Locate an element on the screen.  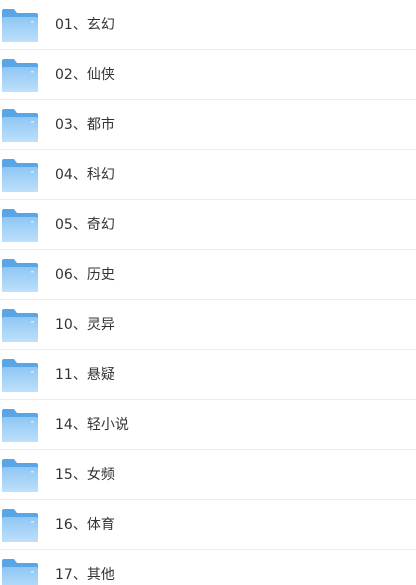
folder-item: 02、仙侠 is located at coordinates (208, 75).